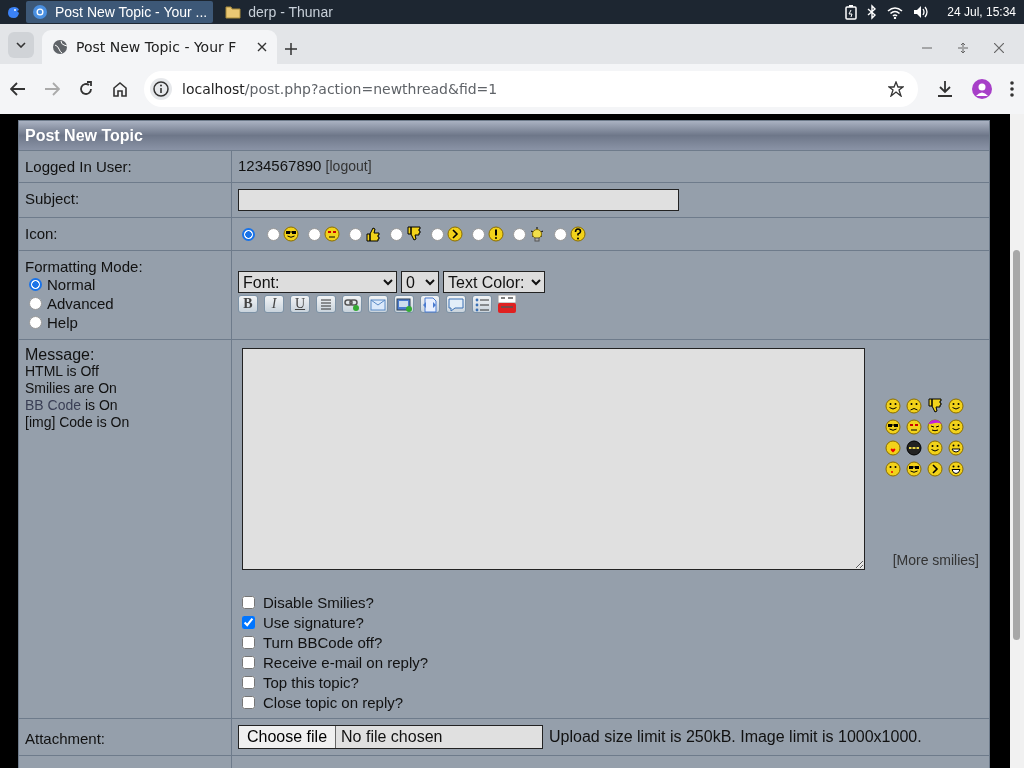 The height and width of the screenshot is (768, 1024). I want to click on maximize-icon, so click(963, 48).